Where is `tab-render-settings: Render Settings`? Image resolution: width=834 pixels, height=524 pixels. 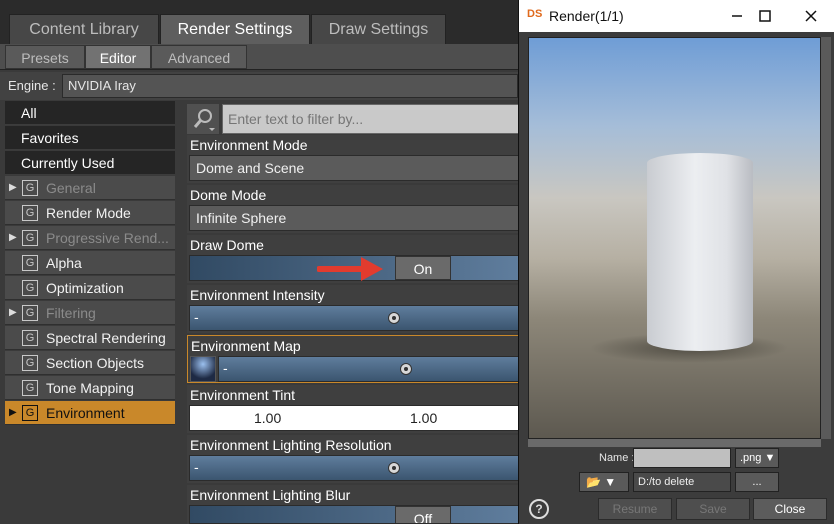
tab-render-settings: Render Settings is located at coordinates (235, 29).